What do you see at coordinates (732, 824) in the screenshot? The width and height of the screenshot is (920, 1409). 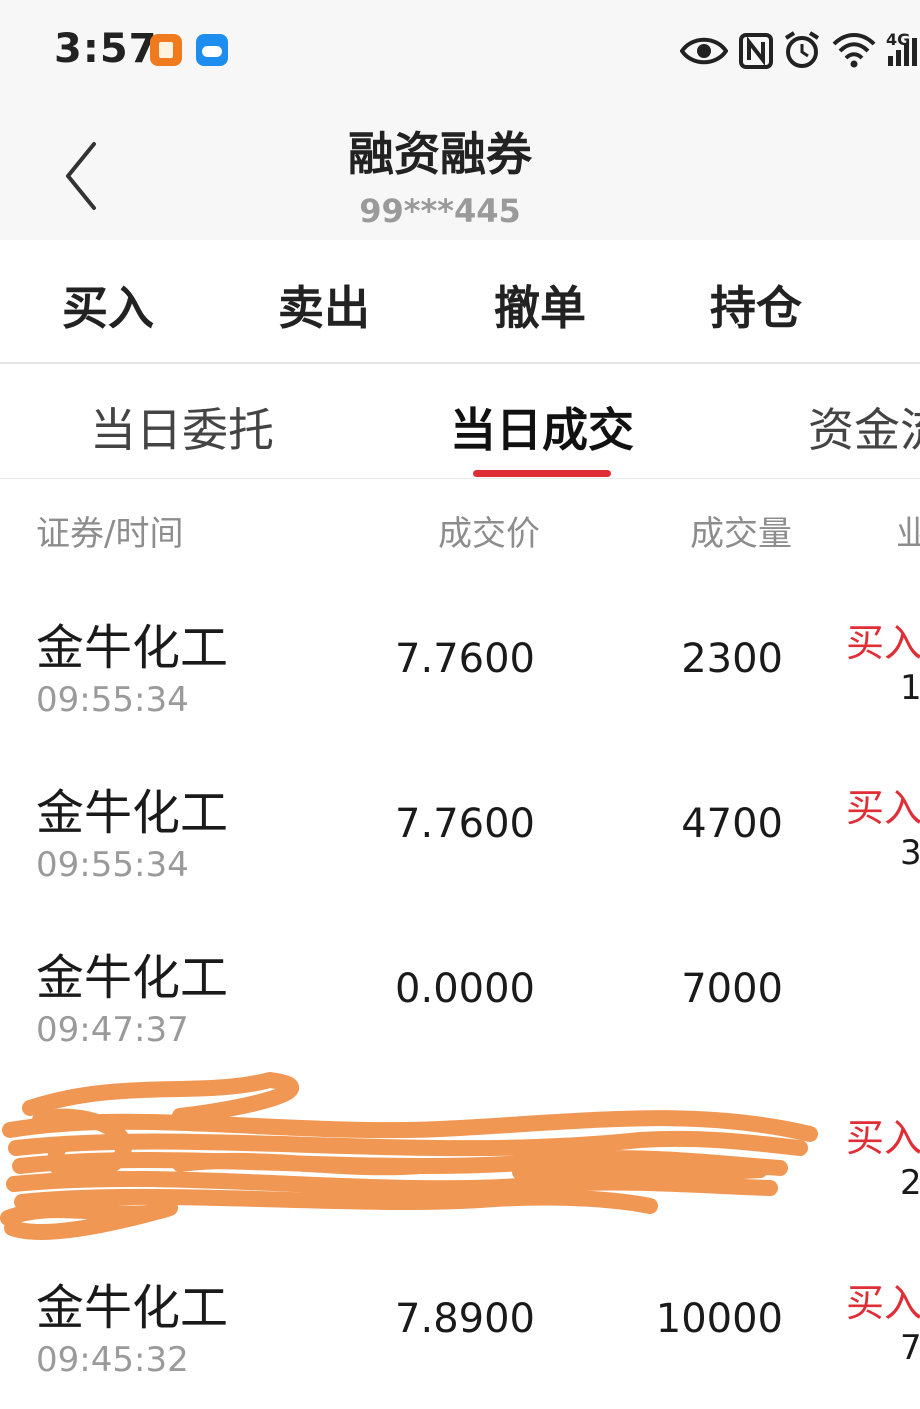 I see `trade-quantity: 4700` at bounding box center [732, 824].